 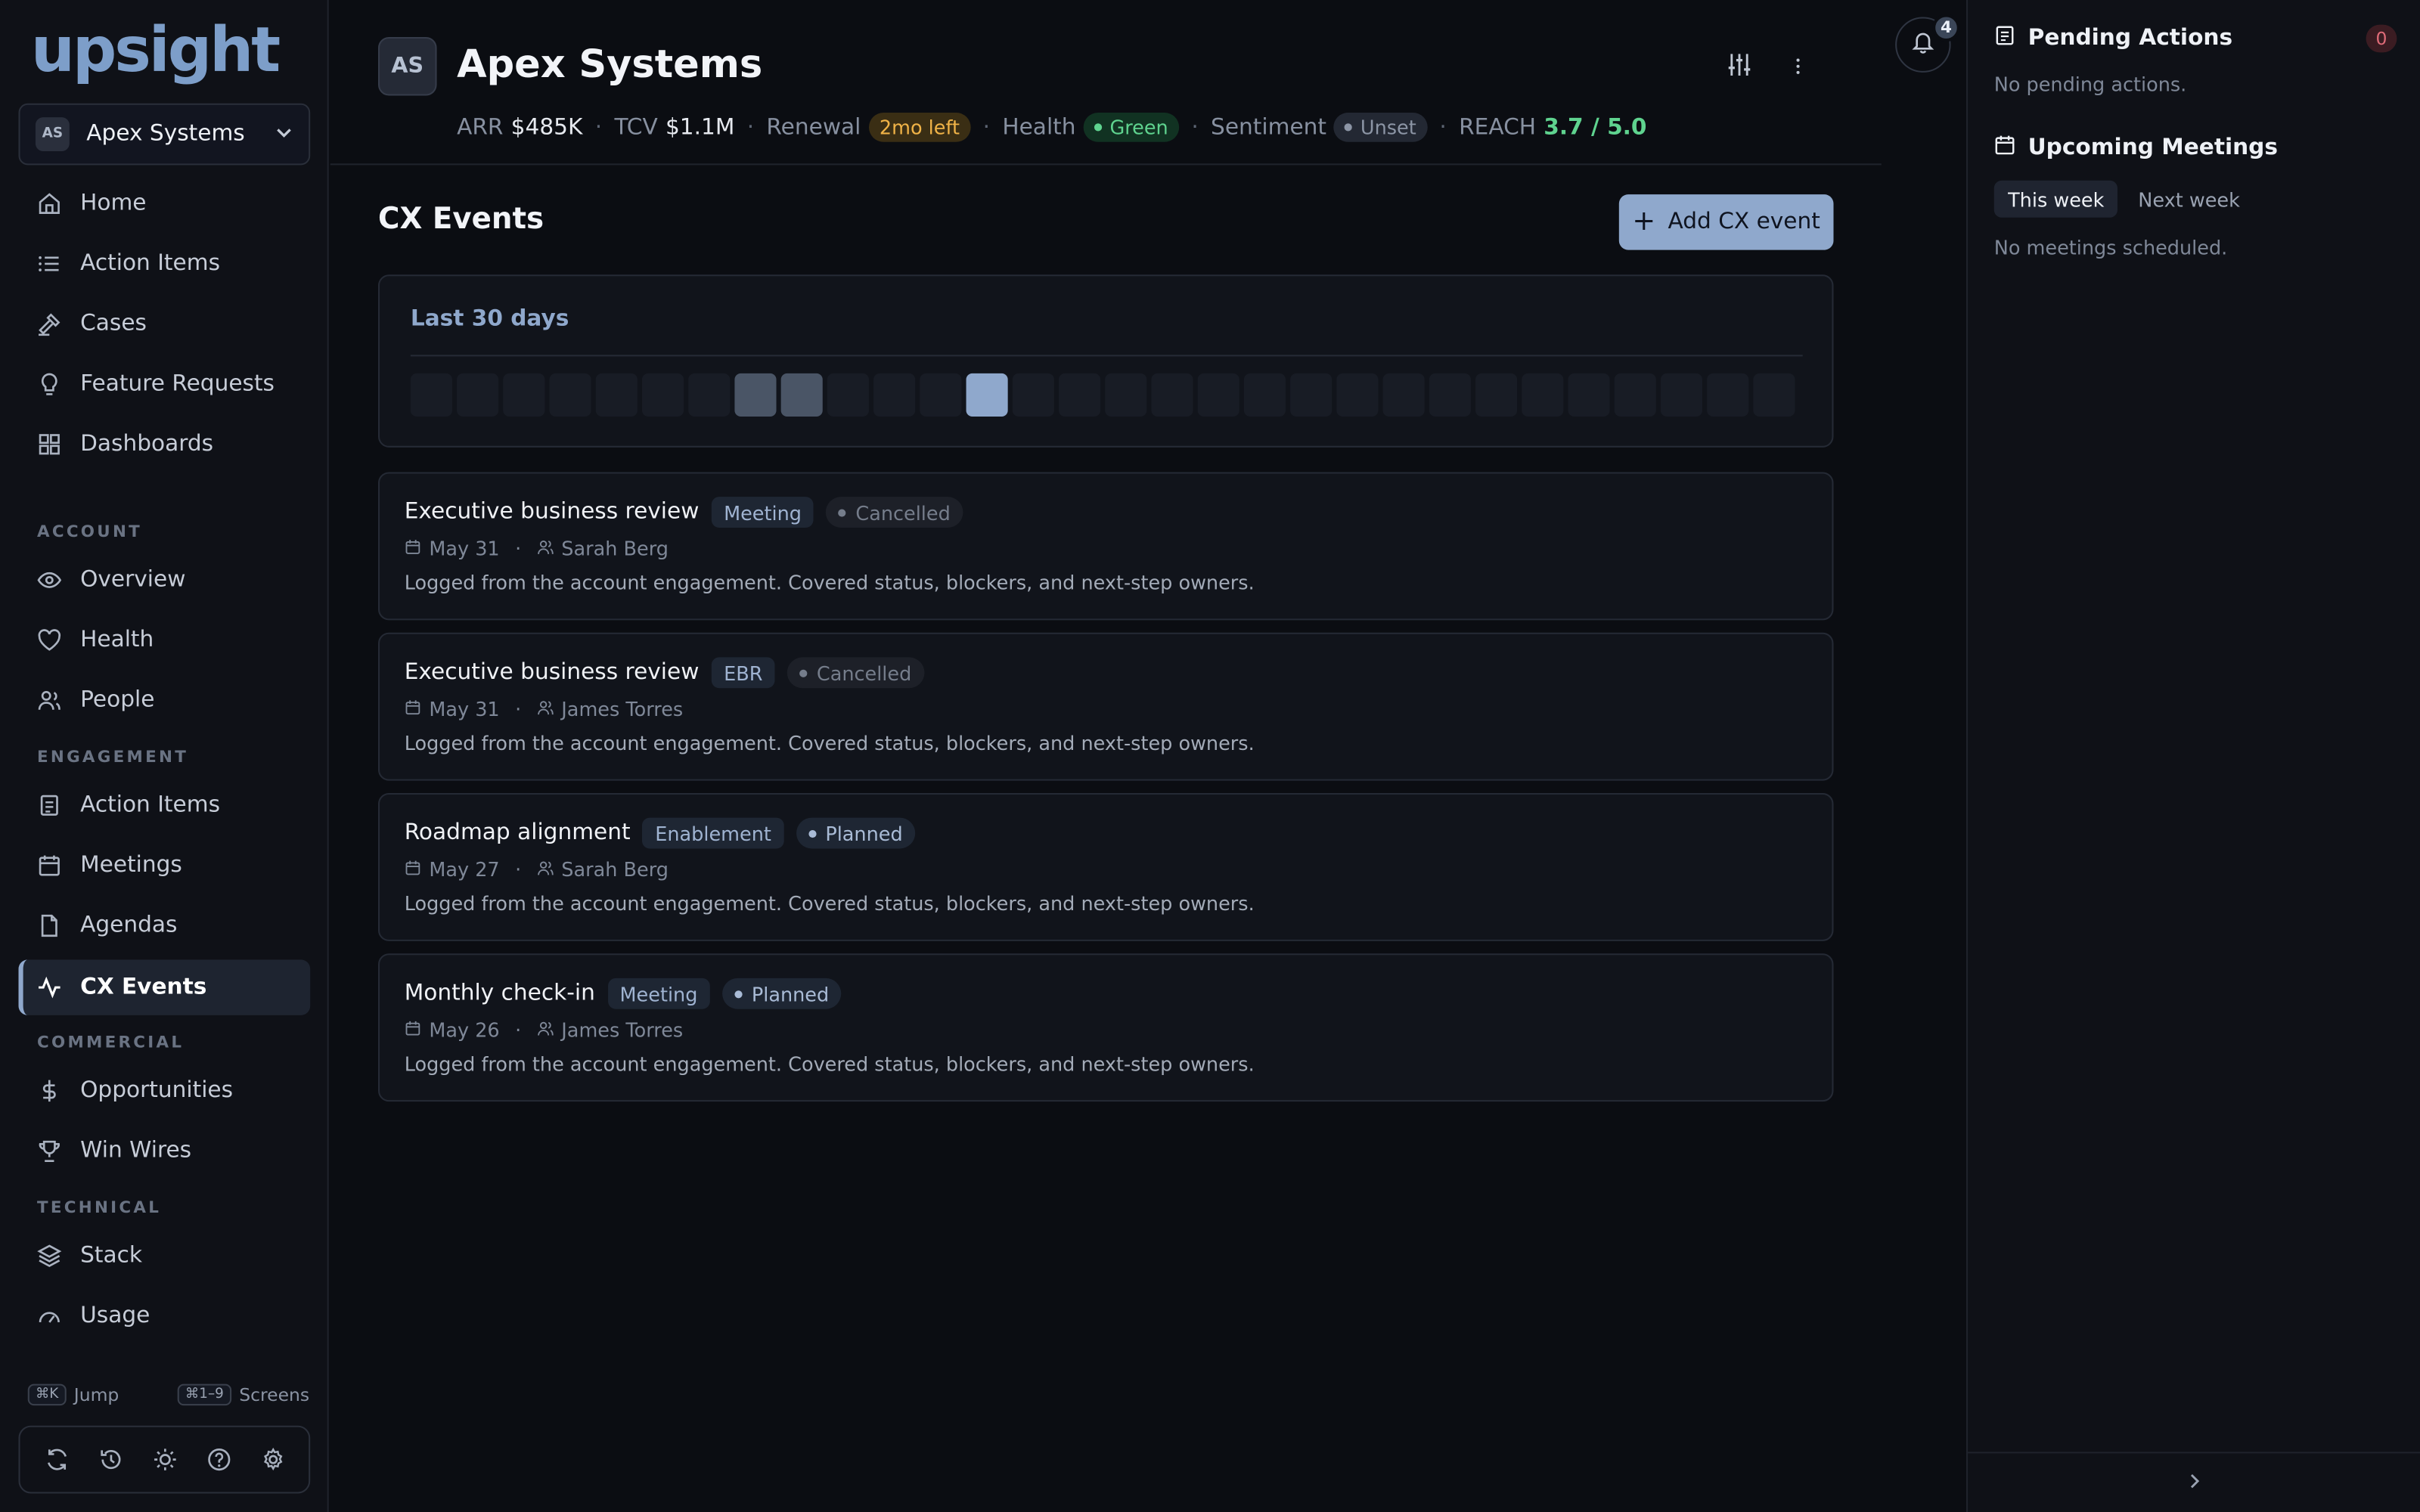 I want to click on heatmap-divider, so click(x=1106, y=356).